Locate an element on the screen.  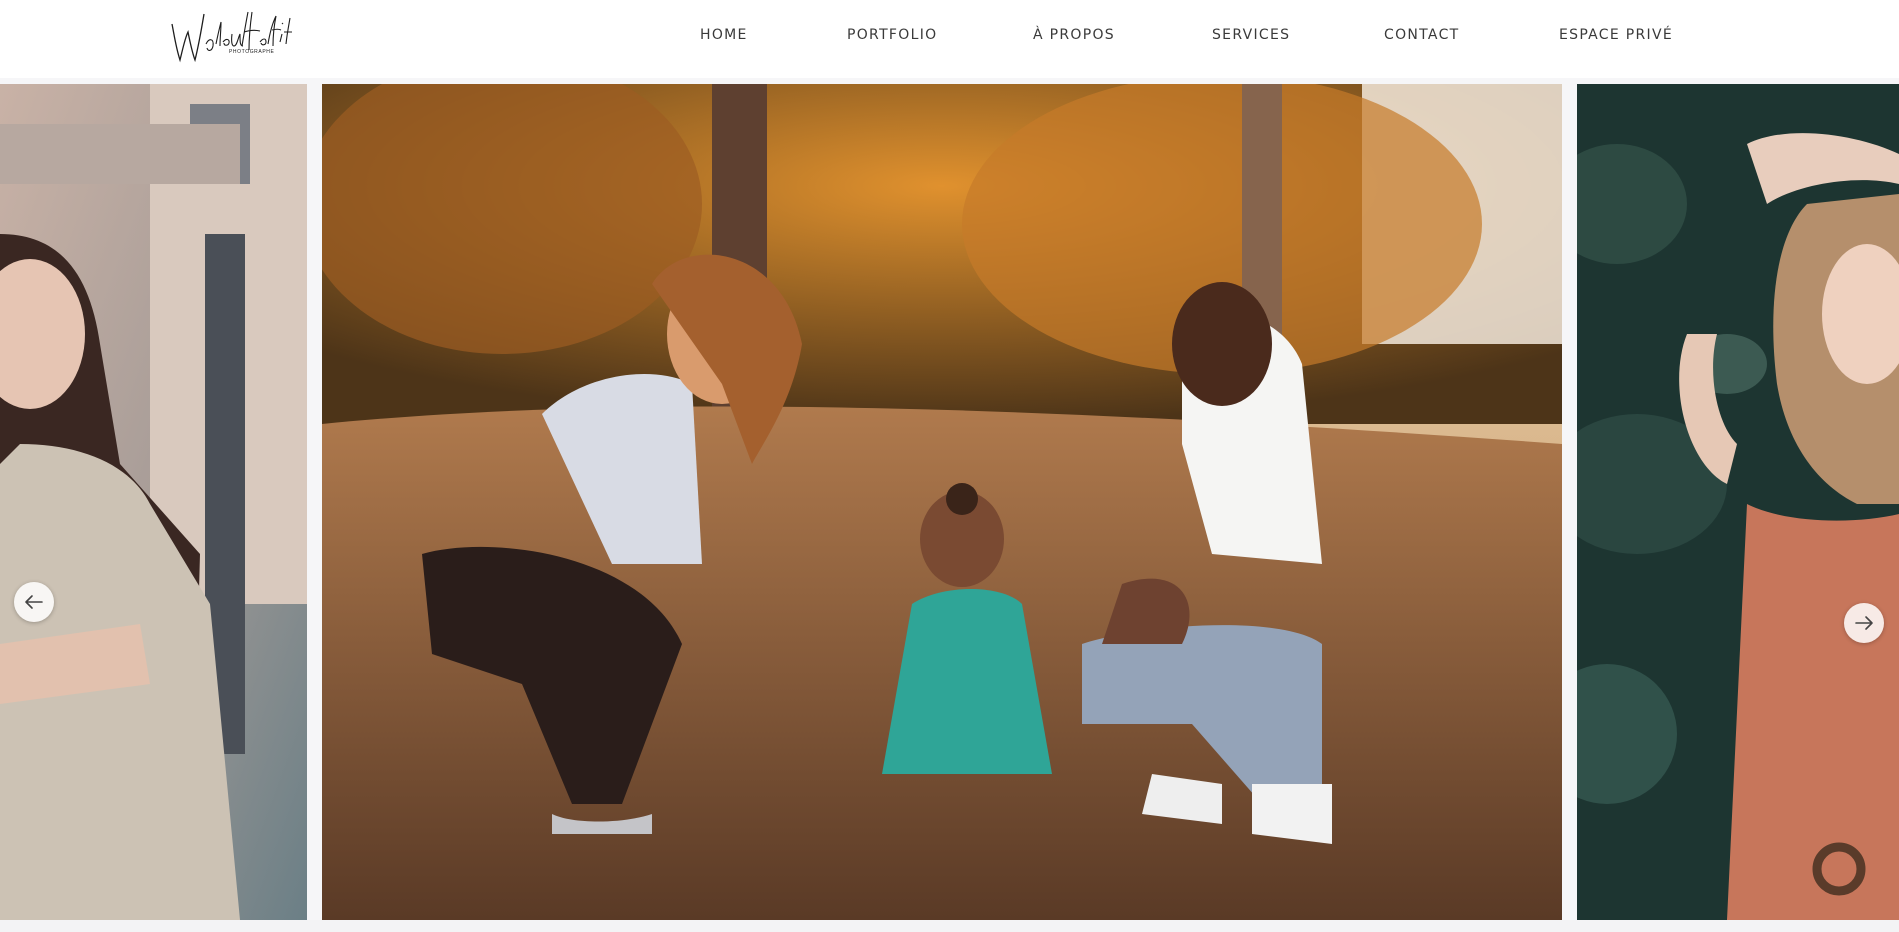
nav-espace-prive: ESPACE PRIVÉ is located at coordinates (1616, 35).